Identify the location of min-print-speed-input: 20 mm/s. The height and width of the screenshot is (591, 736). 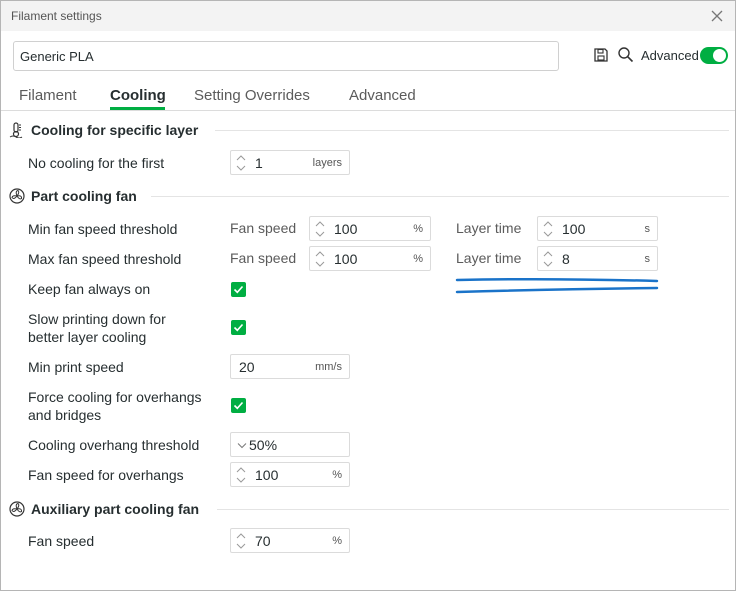
(290, 366).